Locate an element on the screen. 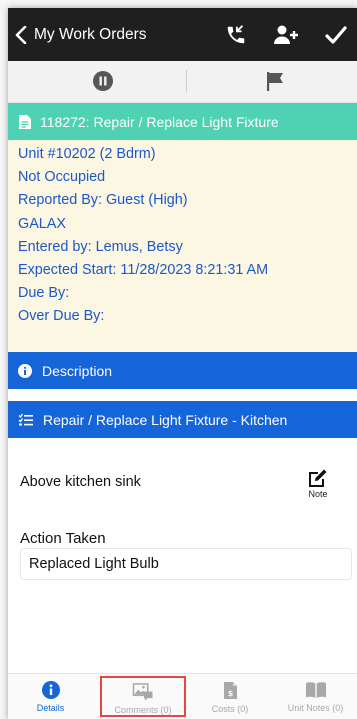  add-user-icon is located at coordinates (286, 34).